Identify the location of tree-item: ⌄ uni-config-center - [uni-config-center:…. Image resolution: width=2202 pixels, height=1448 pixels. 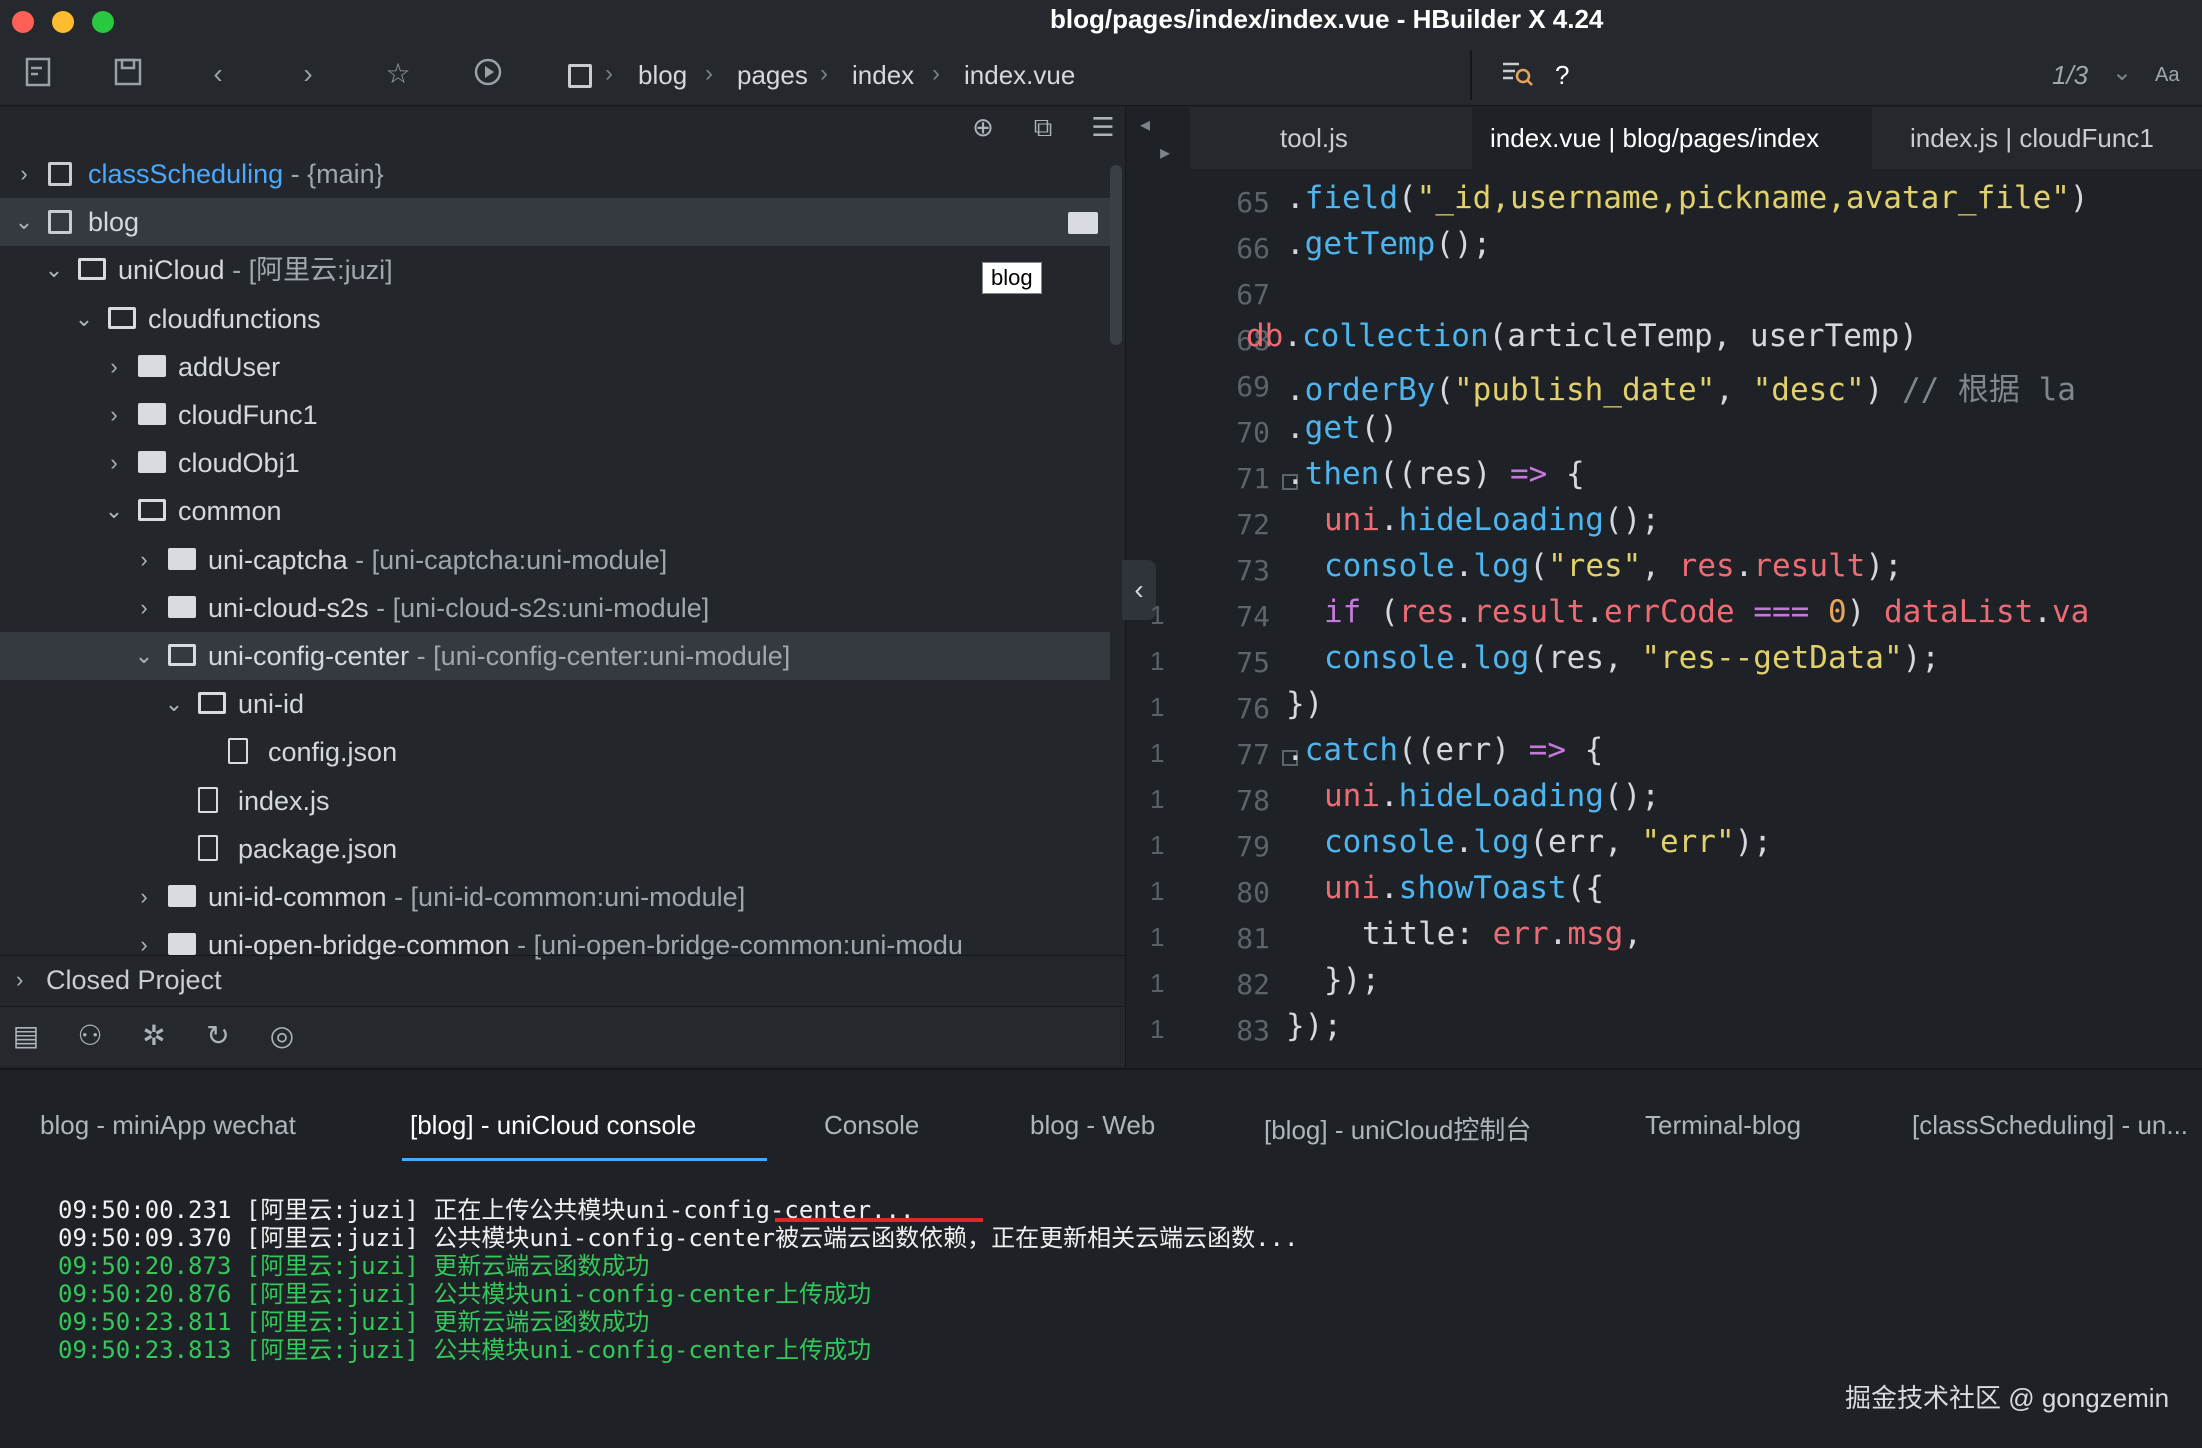
(555, 656).